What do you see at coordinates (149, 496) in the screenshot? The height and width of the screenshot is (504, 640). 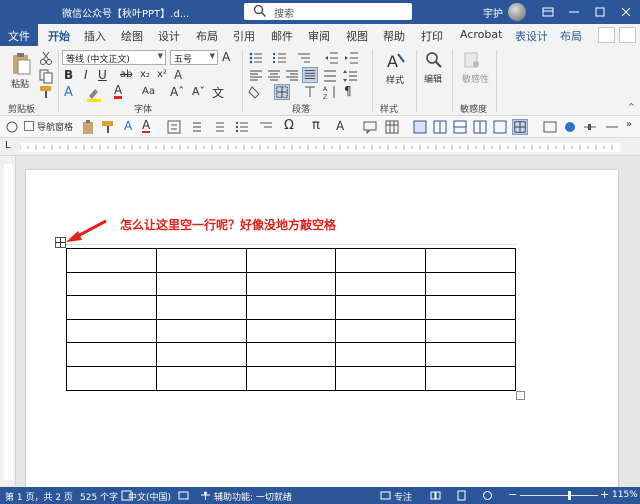 I see `language: 中文(中国)` at bounding box center [149, 496].